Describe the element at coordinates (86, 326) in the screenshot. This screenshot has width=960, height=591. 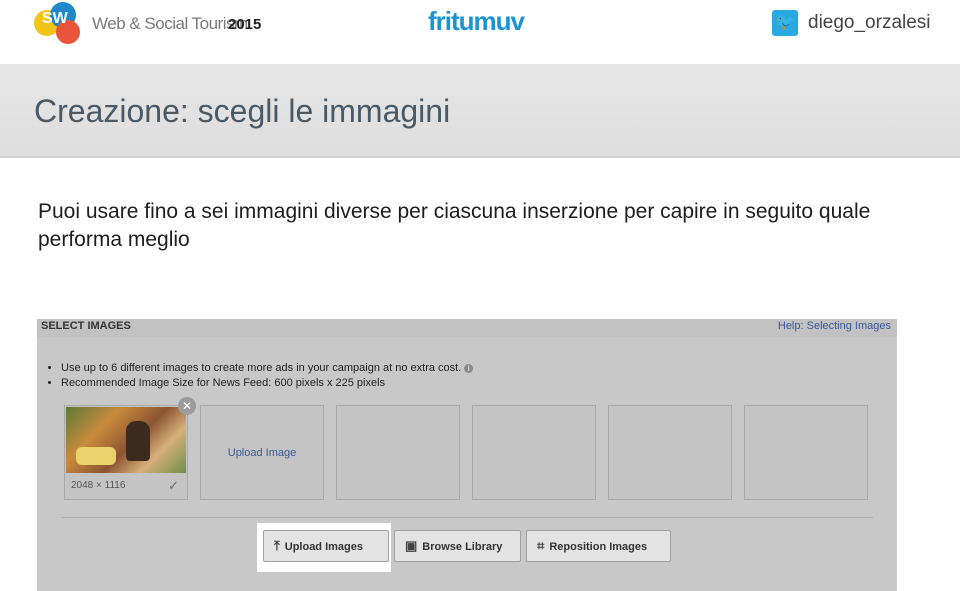
I see `panel-title: SELECT IMAGES` at that location.